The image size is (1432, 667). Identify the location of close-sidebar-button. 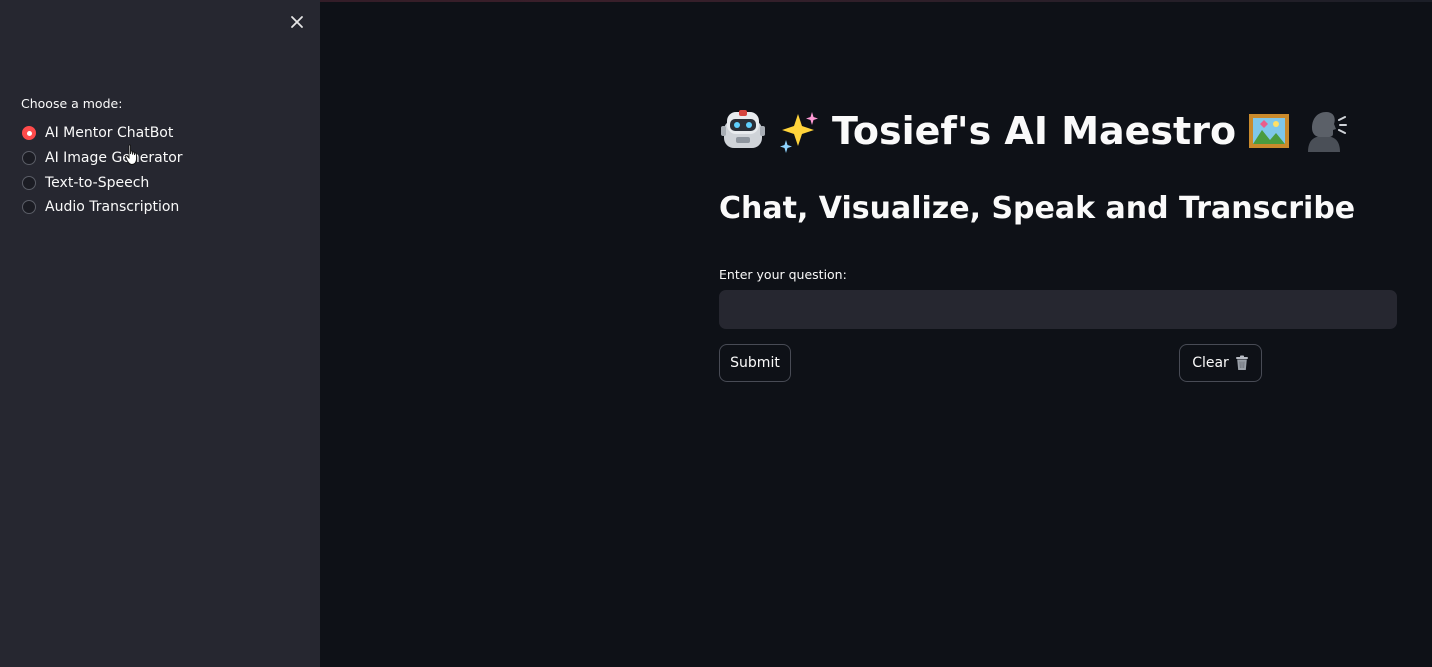
(297, 22).